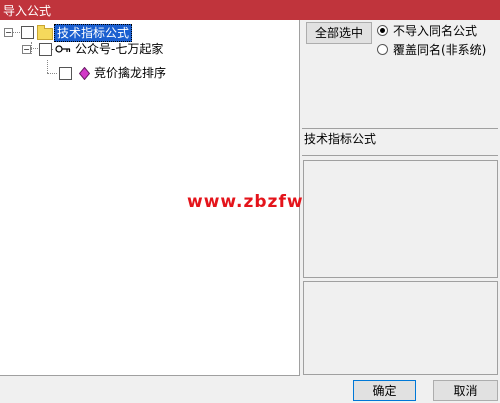  What do you see at coordinates (382, 30) in the screenshot?
I see `radio-skip-indicator` at bounding box center [382, 30].